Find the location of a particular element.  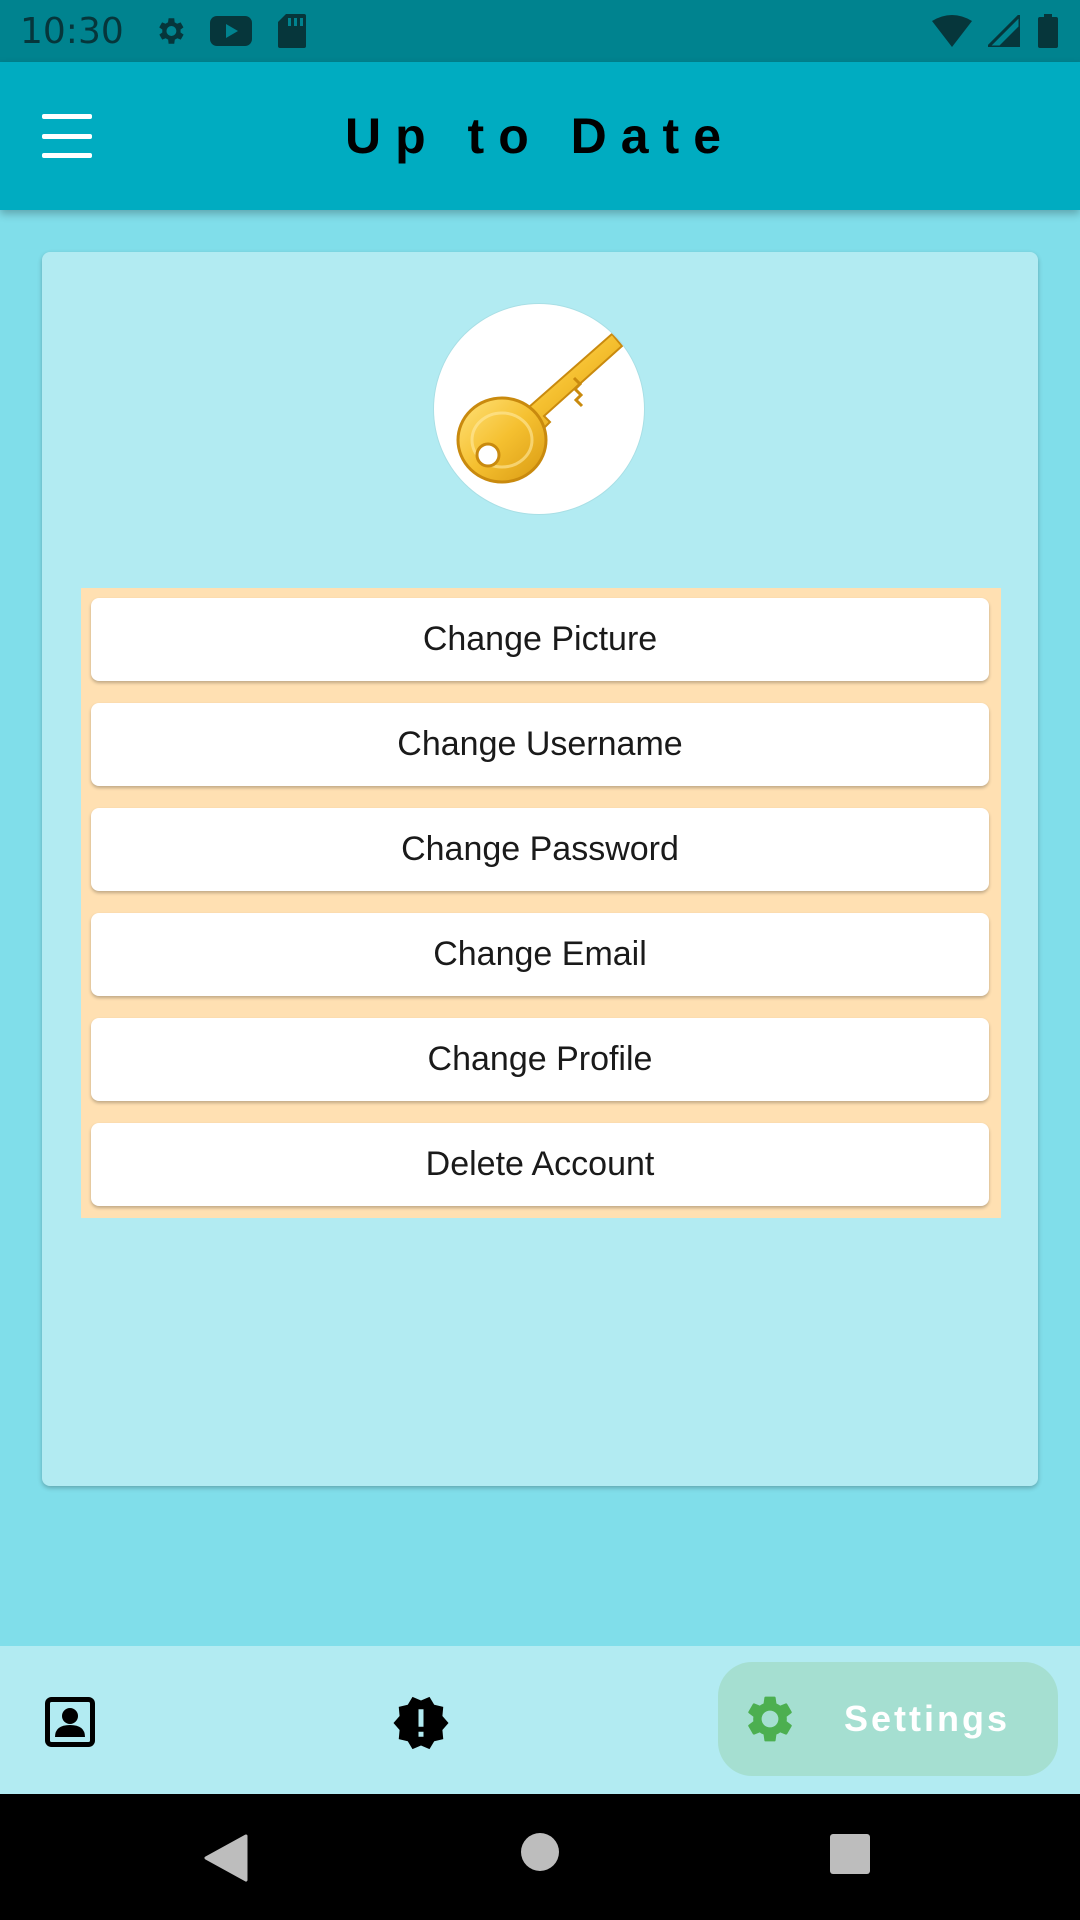

system-navigation-bar is located at coordinates (540, 1857).